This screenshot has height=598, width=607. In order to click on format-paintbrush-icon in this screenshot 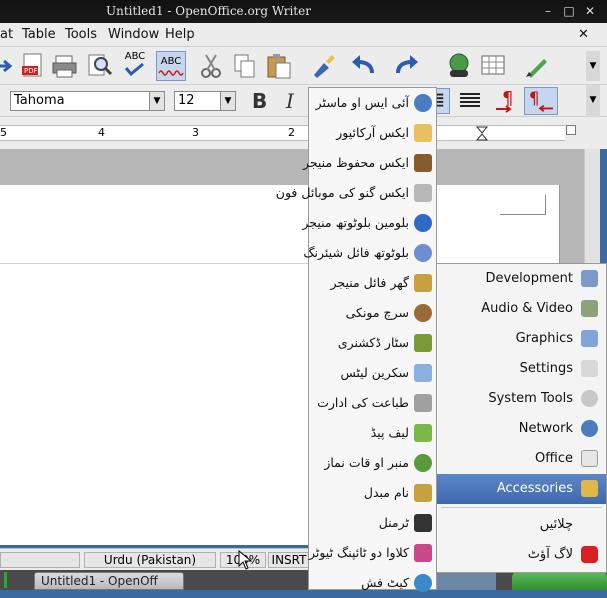, I will do `click(323, 66)`.